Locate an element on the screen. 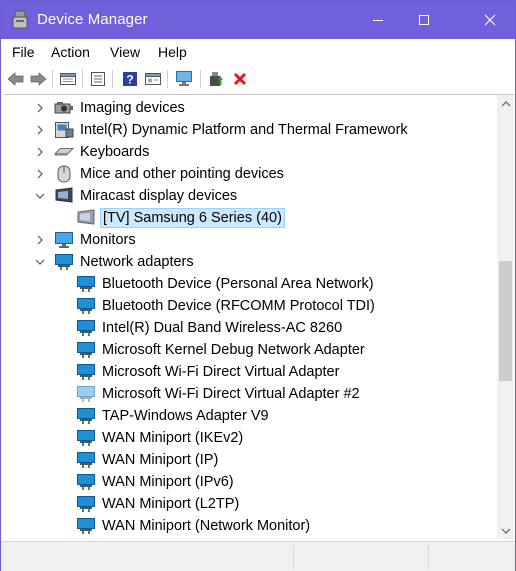  scrollbar-thumb is located at coordinates (505, 321).